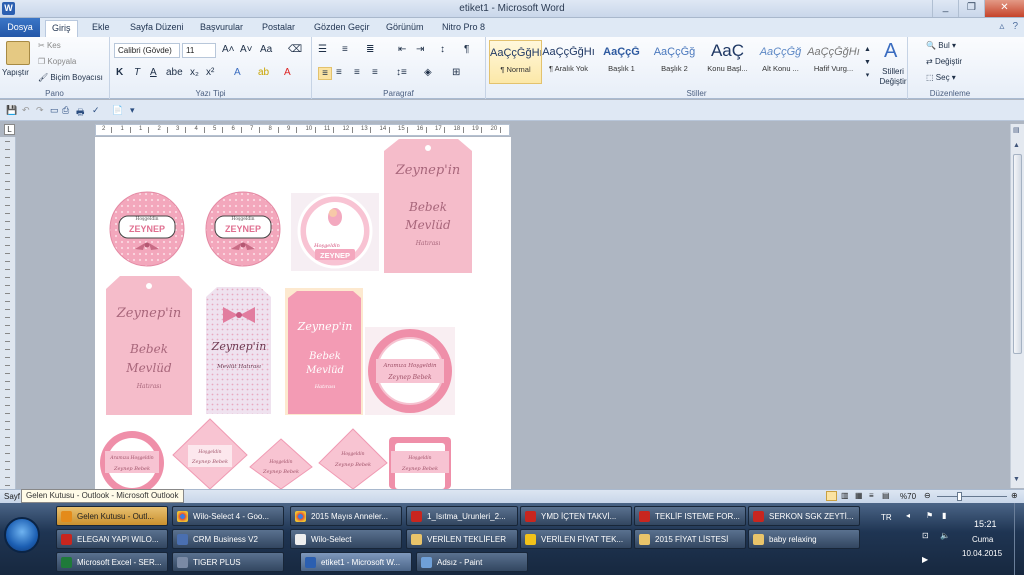 Image resolution: width=1024 pixels, height=575 pixels. Describe the element at coordinates (147, 50) in the screenshot. I see `font-name-select: Calibri (Gövde)` at that location.